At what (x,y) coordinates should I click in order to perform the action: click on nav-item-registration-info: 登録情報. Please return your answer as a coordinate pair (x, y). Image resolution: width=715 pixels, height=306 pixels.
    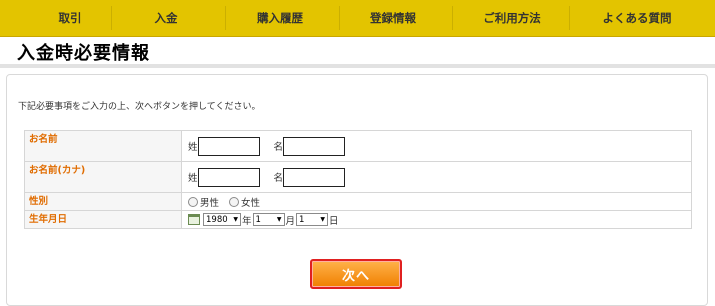
    Looking at the image, I should click on (393, 18).